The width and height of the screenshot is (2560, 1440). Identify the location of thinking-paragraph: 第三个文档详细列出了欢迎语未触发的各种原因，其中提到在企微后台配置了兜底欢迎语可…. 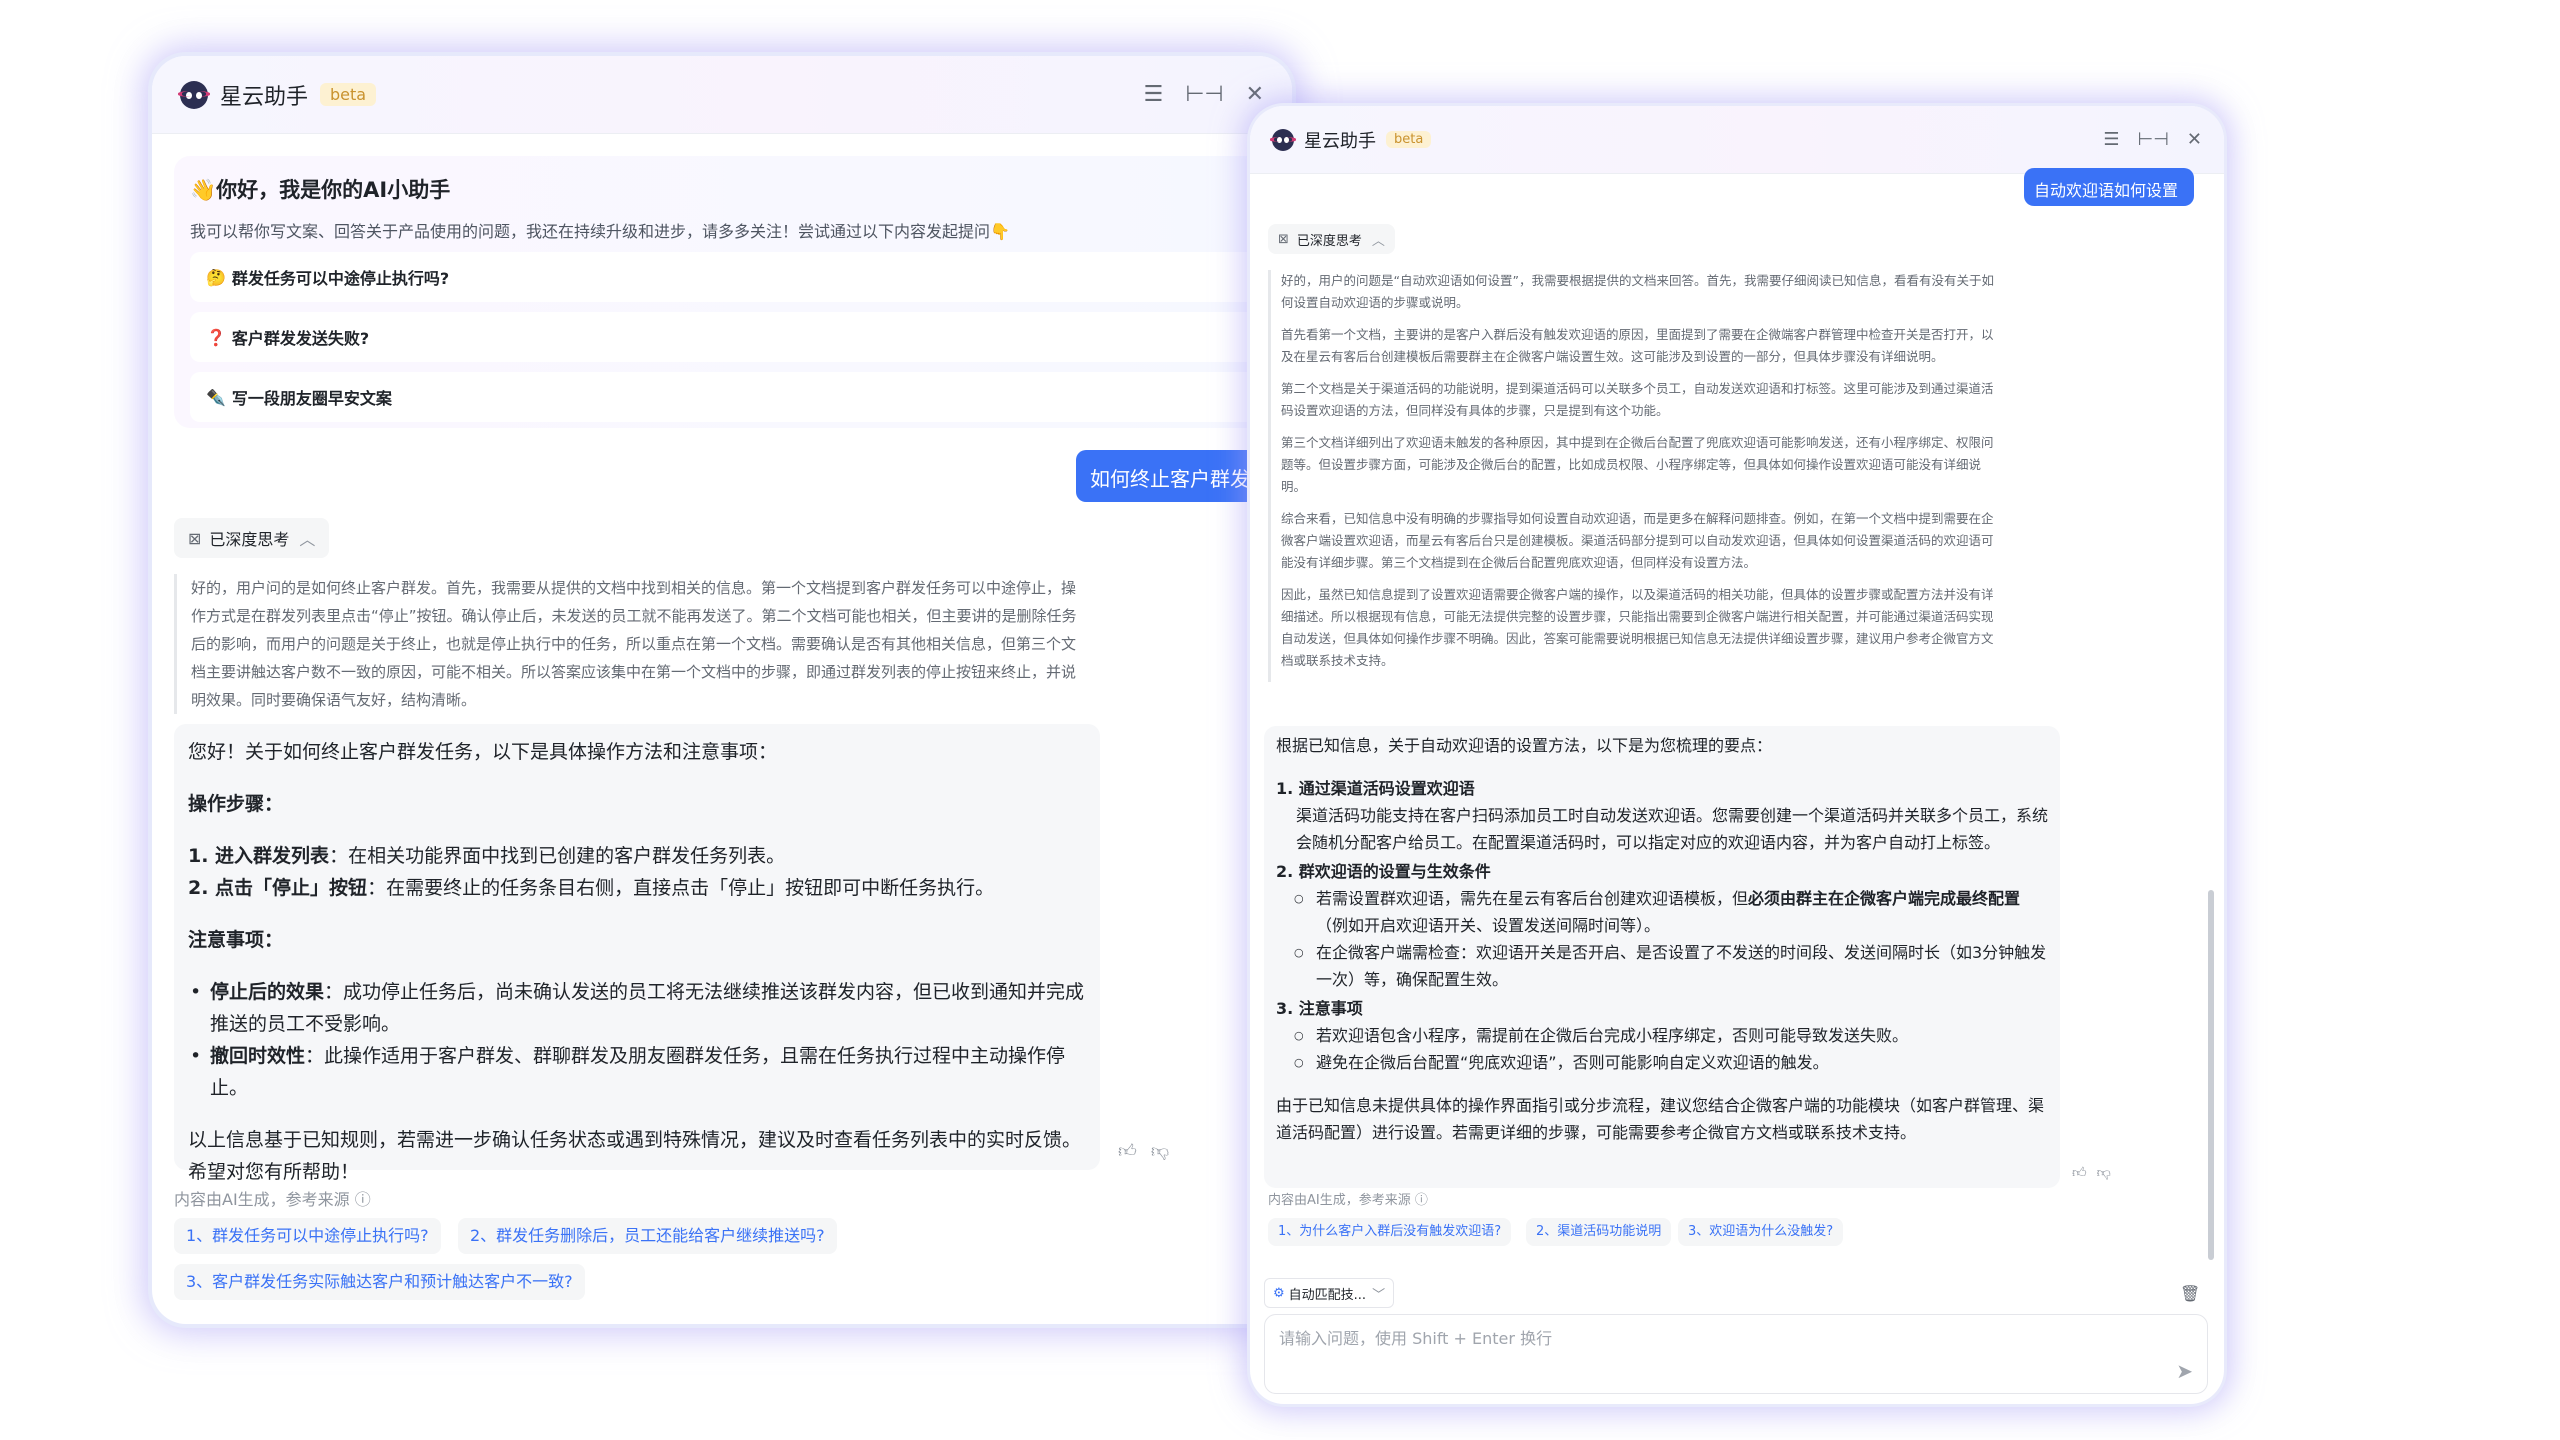
(1637, 464).